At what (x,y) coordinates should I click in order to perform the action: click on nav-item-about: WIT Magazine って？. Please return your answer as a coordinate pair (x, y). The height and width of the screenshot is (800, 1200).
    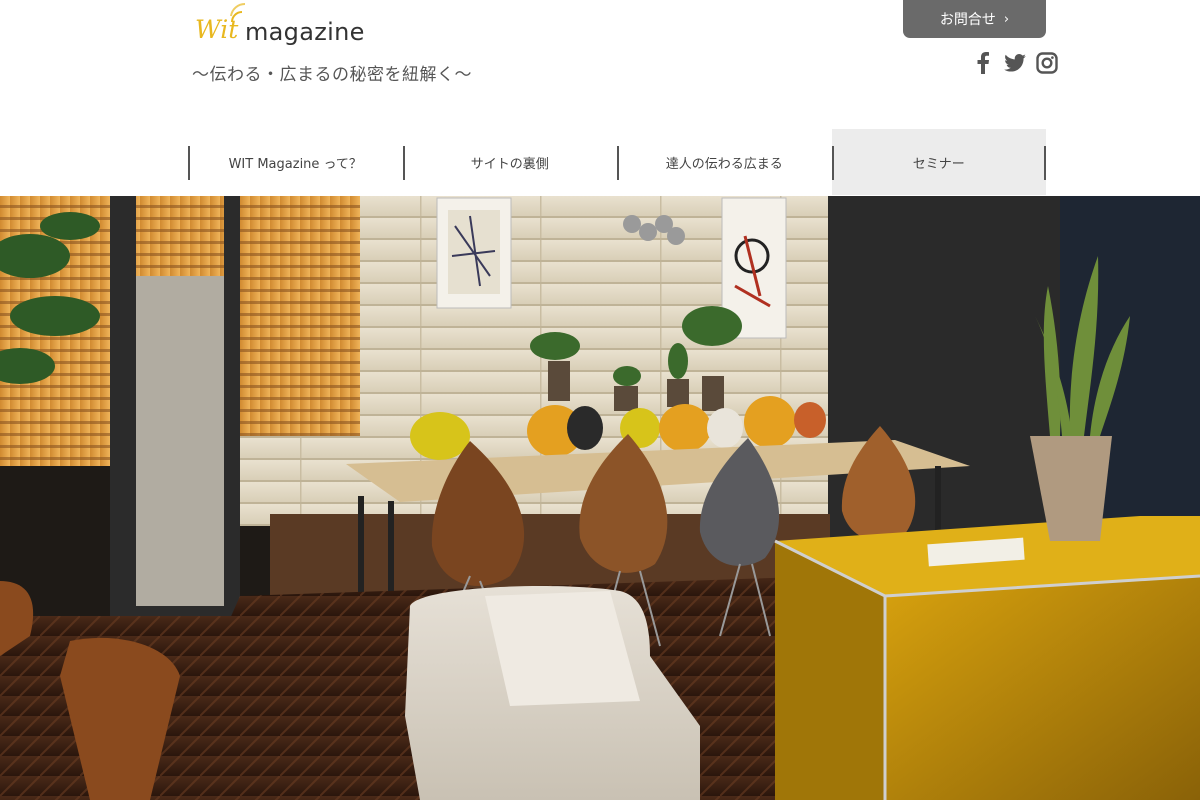
    Looking at the image, I should click on (295, 162).